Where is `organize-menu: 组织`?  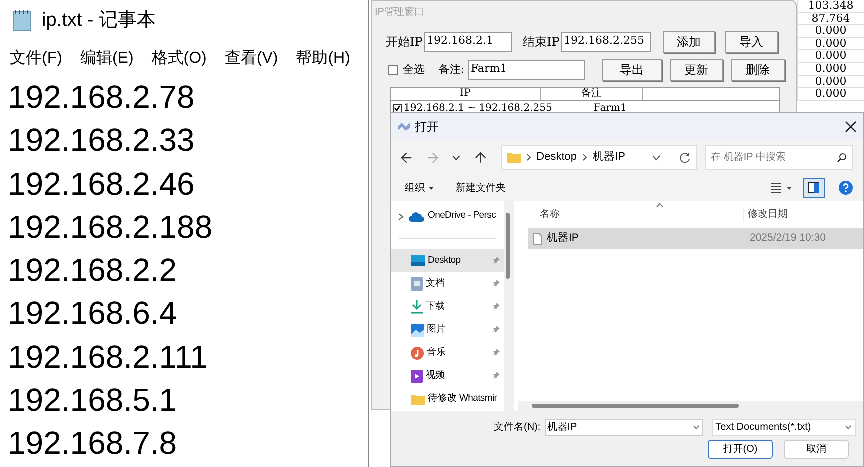
organize-menu: 组织 is located at coordinates (419, 188).